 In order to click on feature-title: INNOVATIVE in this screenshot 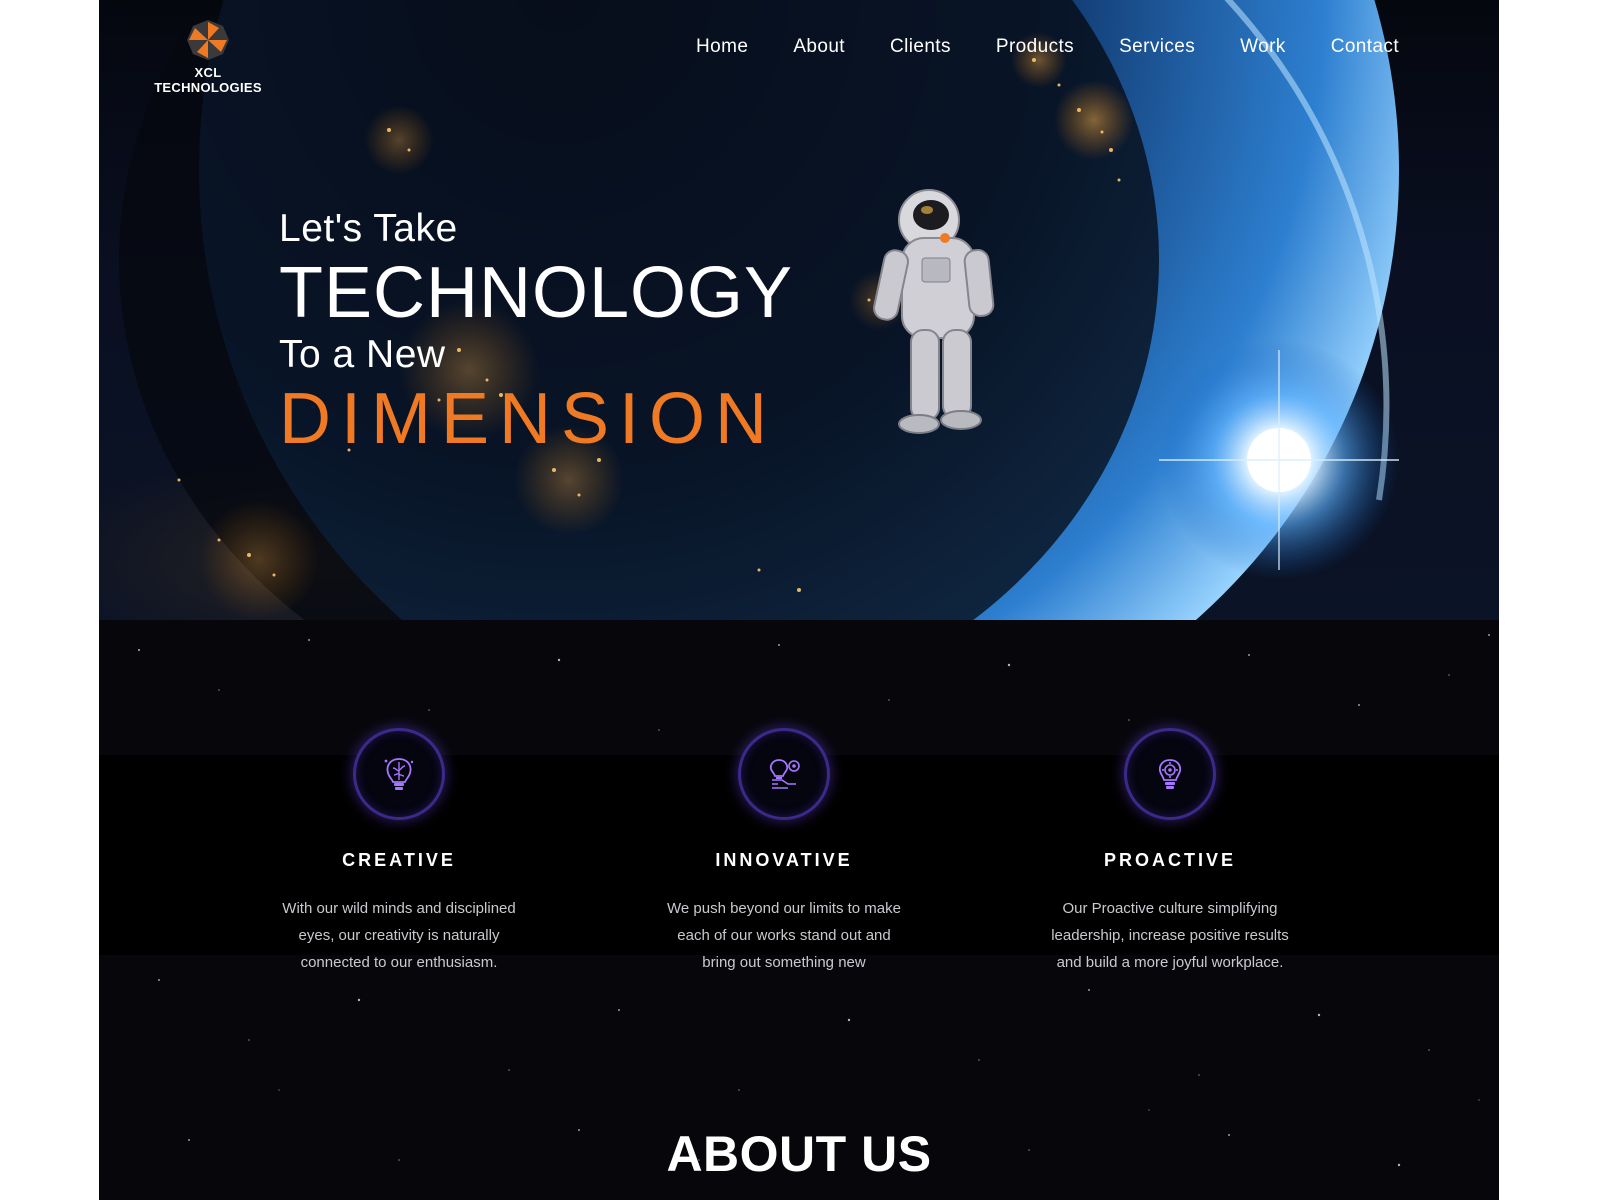, I will do `click(784, 860)`.